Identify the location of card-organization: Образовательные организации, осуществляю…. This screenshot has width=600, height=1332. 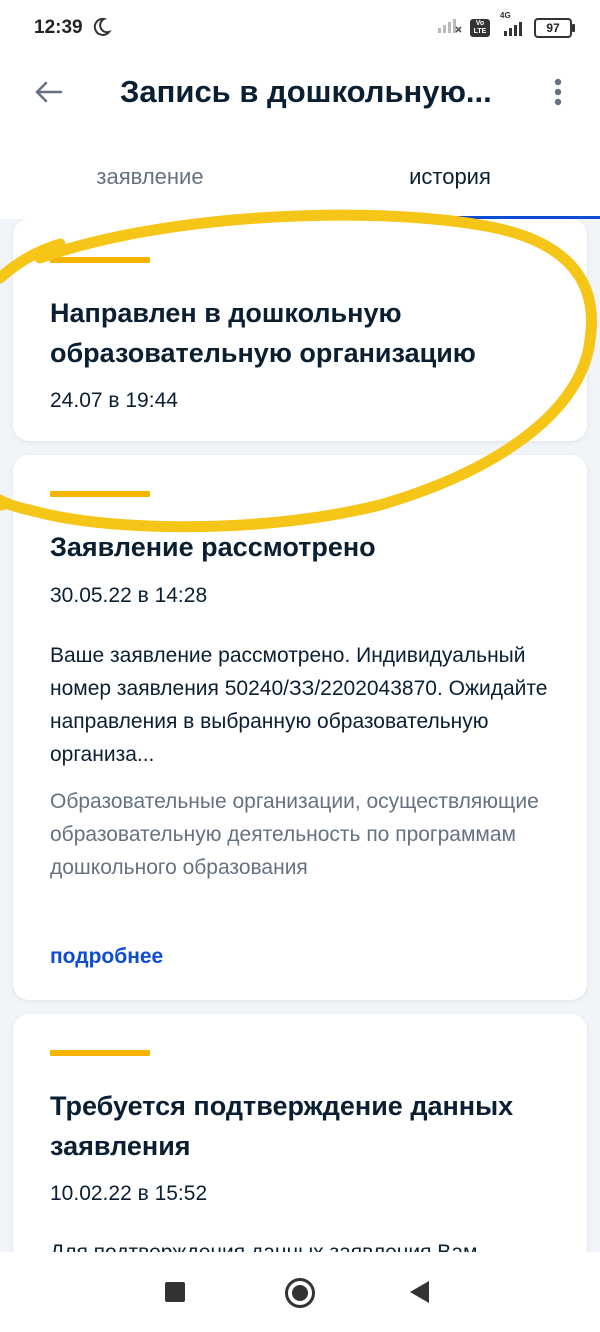
(294, 834).